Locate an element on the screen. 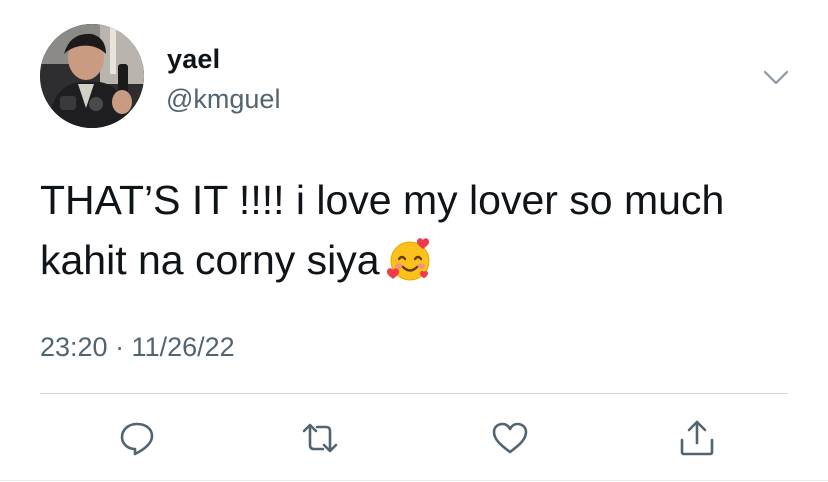 Image resolution: width=828 pixels, height=482 pixels. smiling-face-with-hearts-icon is located at coordinates (410, 260).